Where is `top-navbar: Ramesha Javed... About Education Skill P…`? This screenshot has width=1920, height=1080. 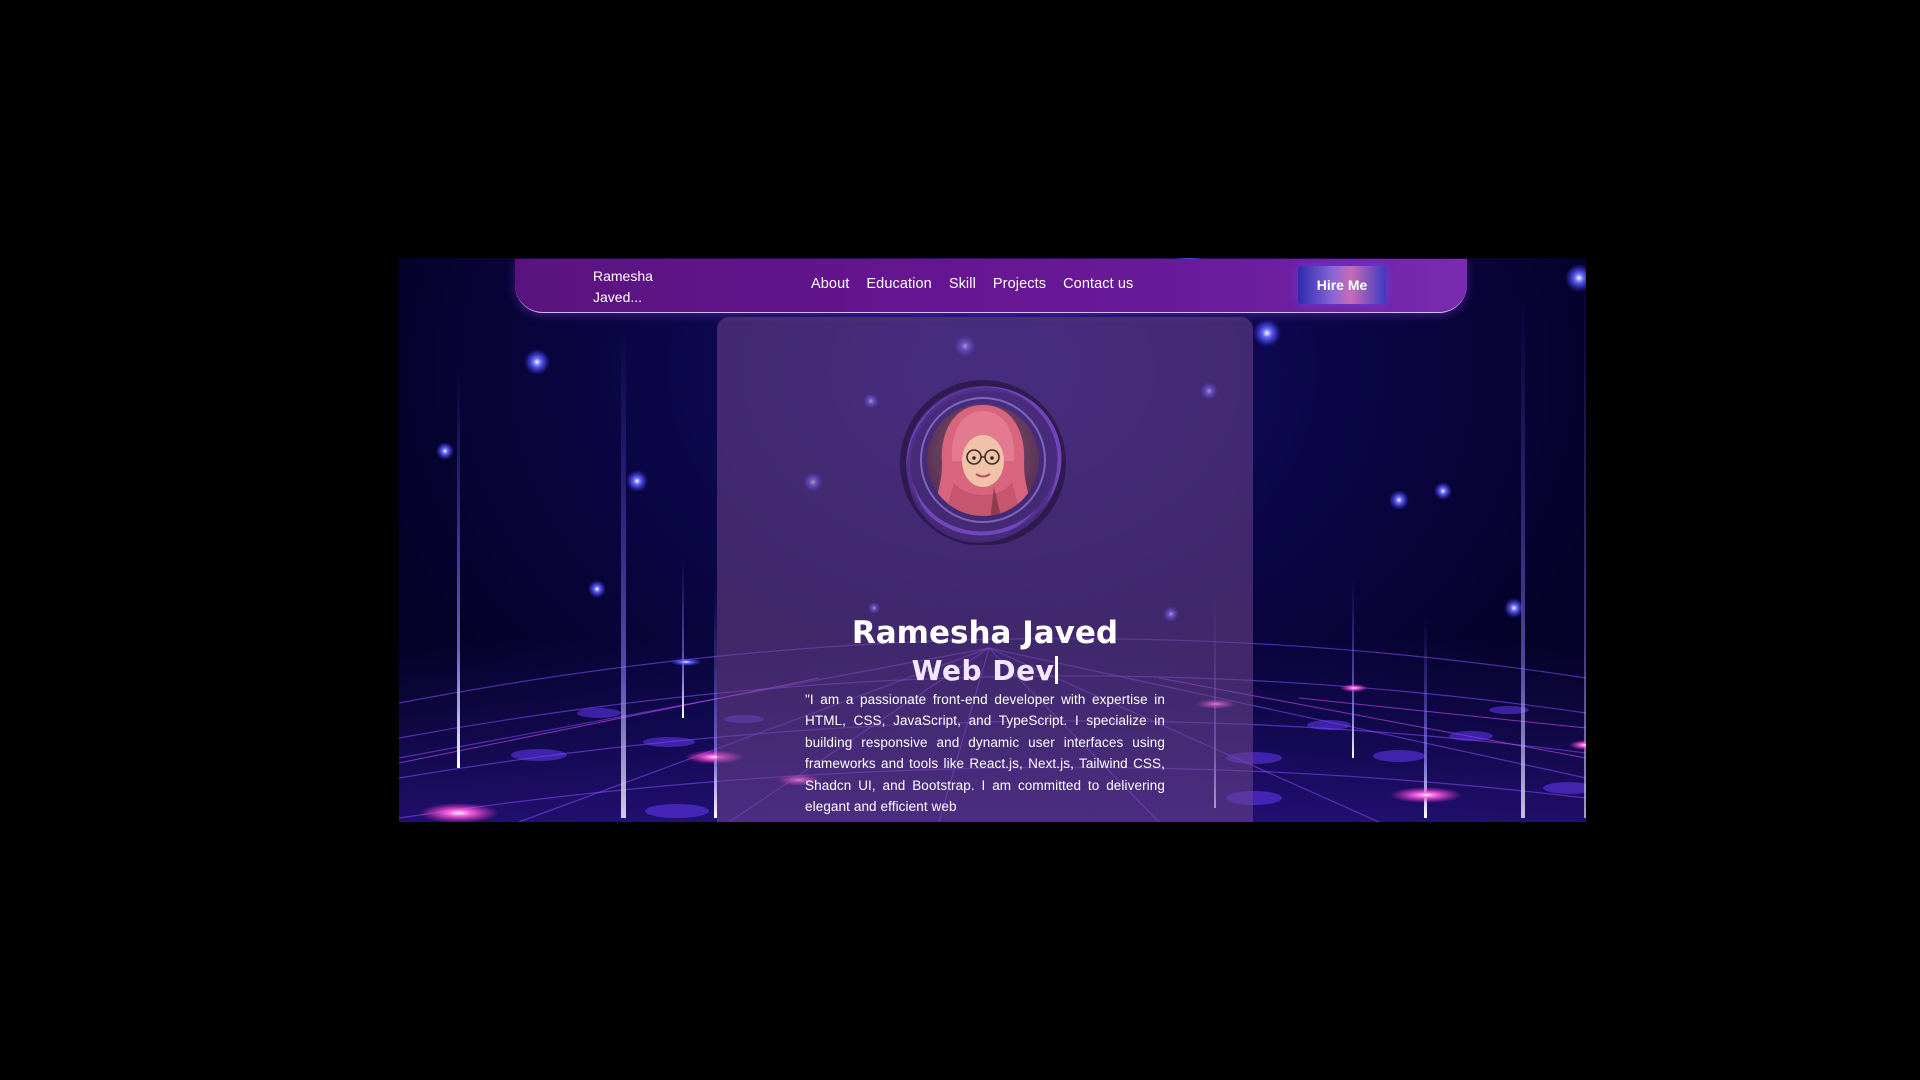 top-navbar: Ramesha Javed... About Education Skill P… is located at coordinates (991, 286).